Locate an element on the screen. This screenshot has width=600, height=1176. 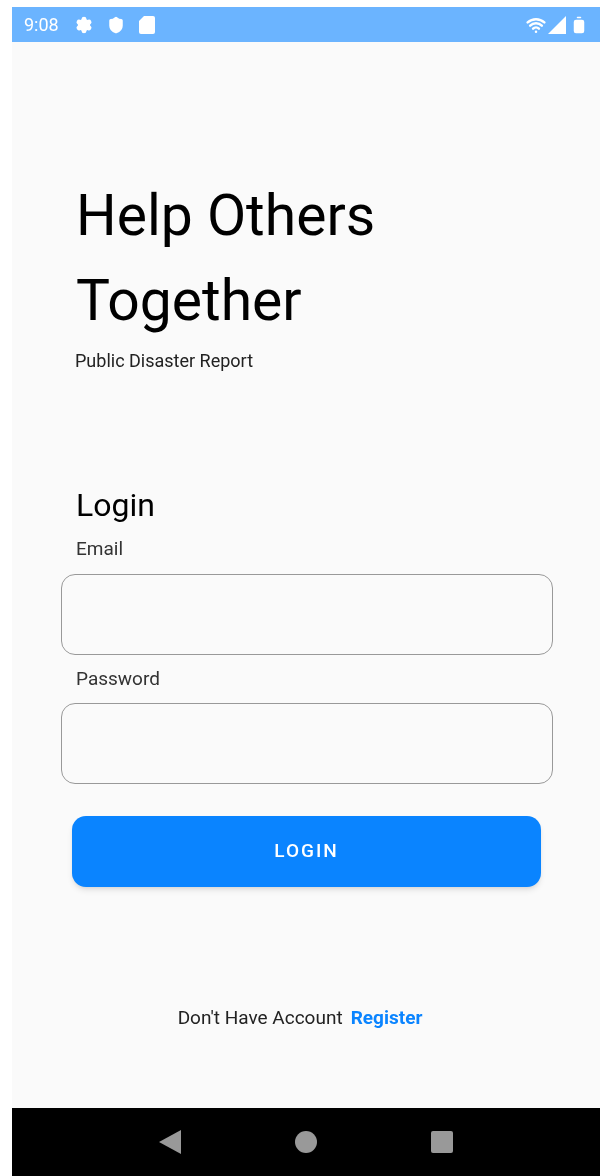
register-link: Register is located at coordinates (386, 1018).